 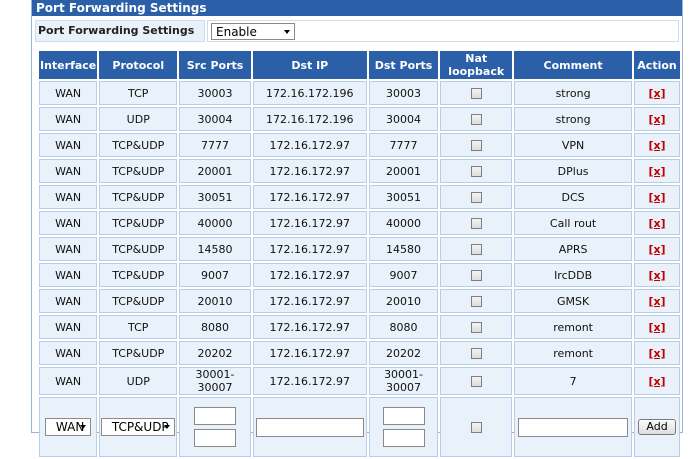 I want to click on new-action-cell: Add, so click(x=657, y=427).